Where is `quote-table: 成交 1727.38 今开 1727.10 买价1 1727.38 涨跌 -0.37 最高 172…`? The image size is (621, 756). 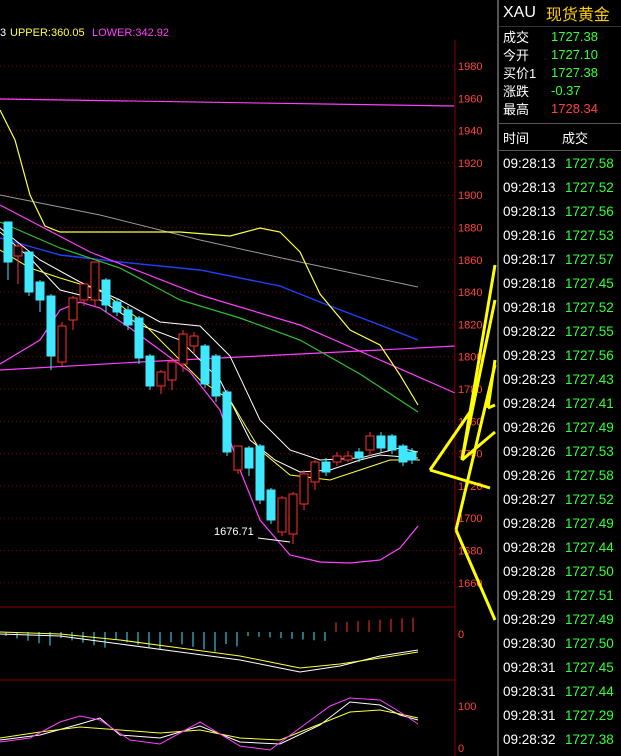 quote-table: 成交 1727.38 今开 1727.10 买价1 1727.38 涨跌 -0.37 最高 172… is located at coordinates (560, 72).